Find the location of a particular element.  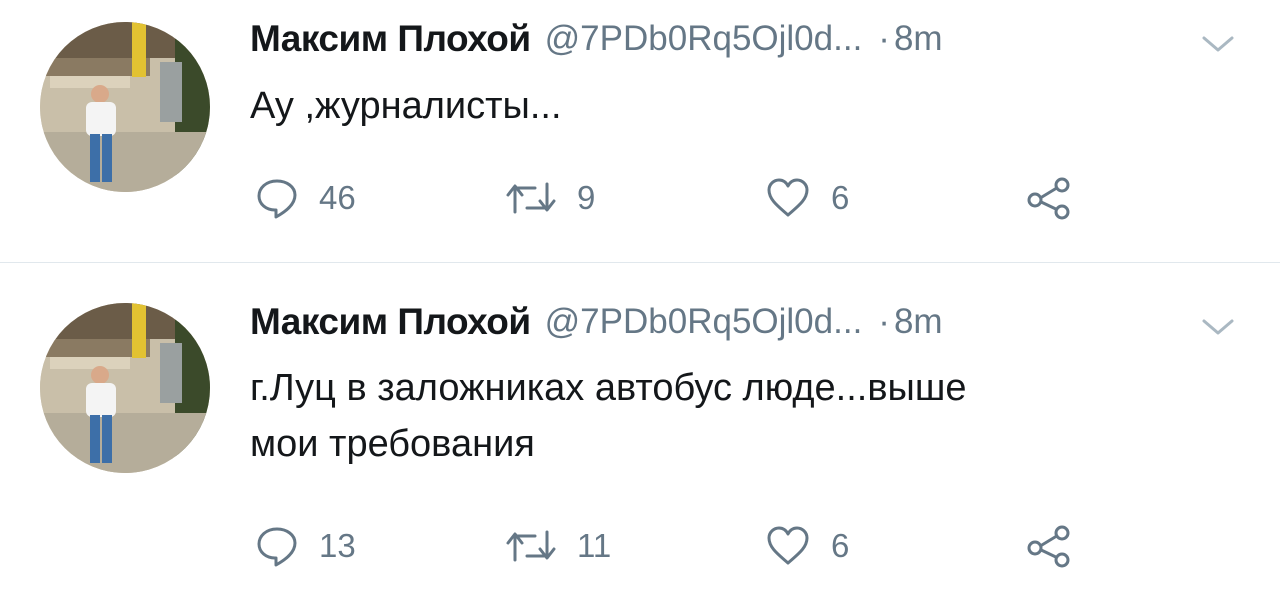

reply-button: 13 is located at coordinates (305, 546).